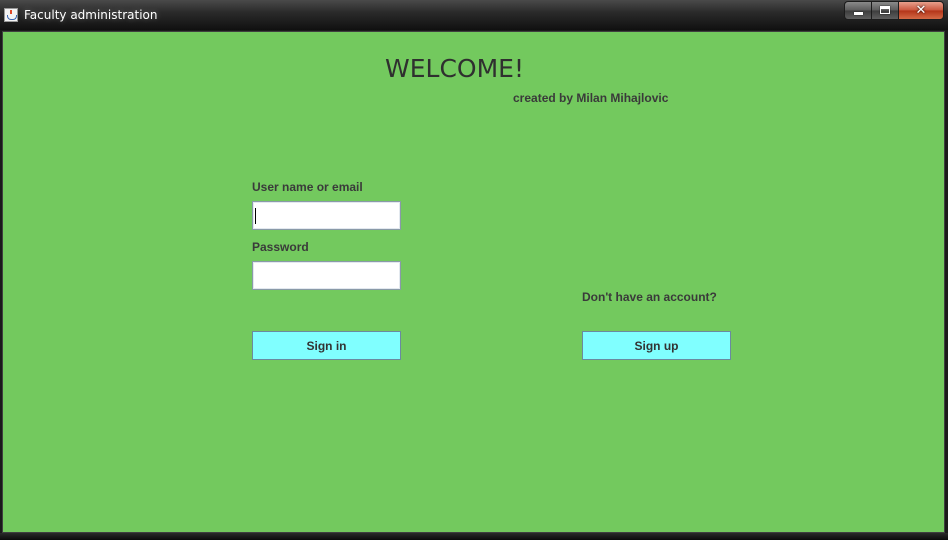 The image size is (948, 540). I want to click on java-cup-icon, so click(11, 15).